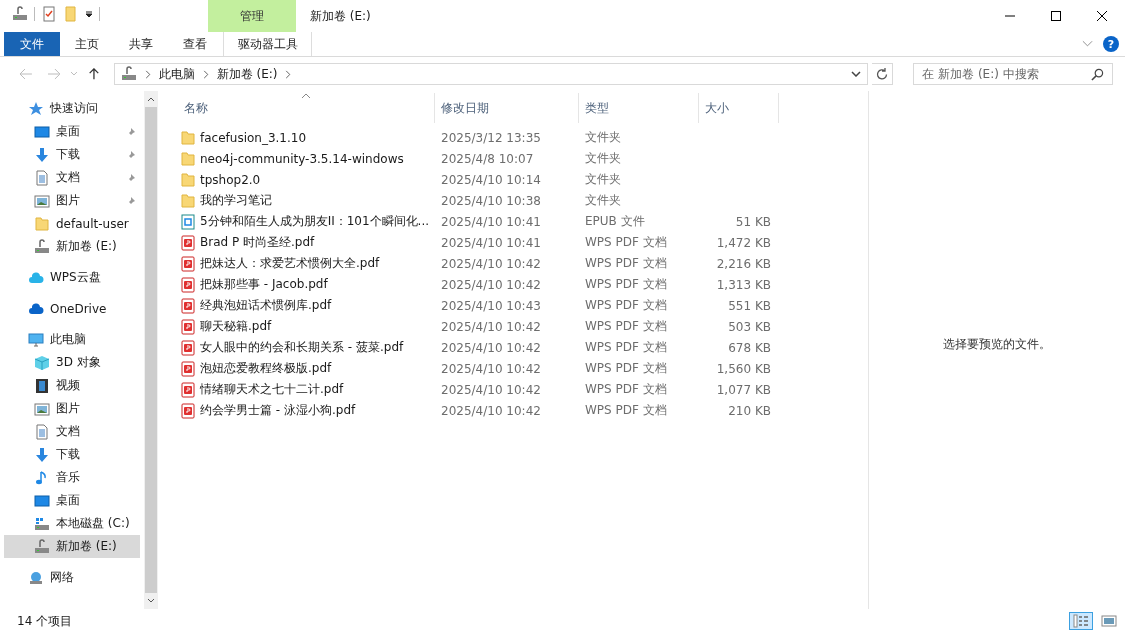 This screenshot has width=1125, height=633. I want to click on file-name: 约会学男士篇 - 泳湿小狗.pdf, so click(278, 410).